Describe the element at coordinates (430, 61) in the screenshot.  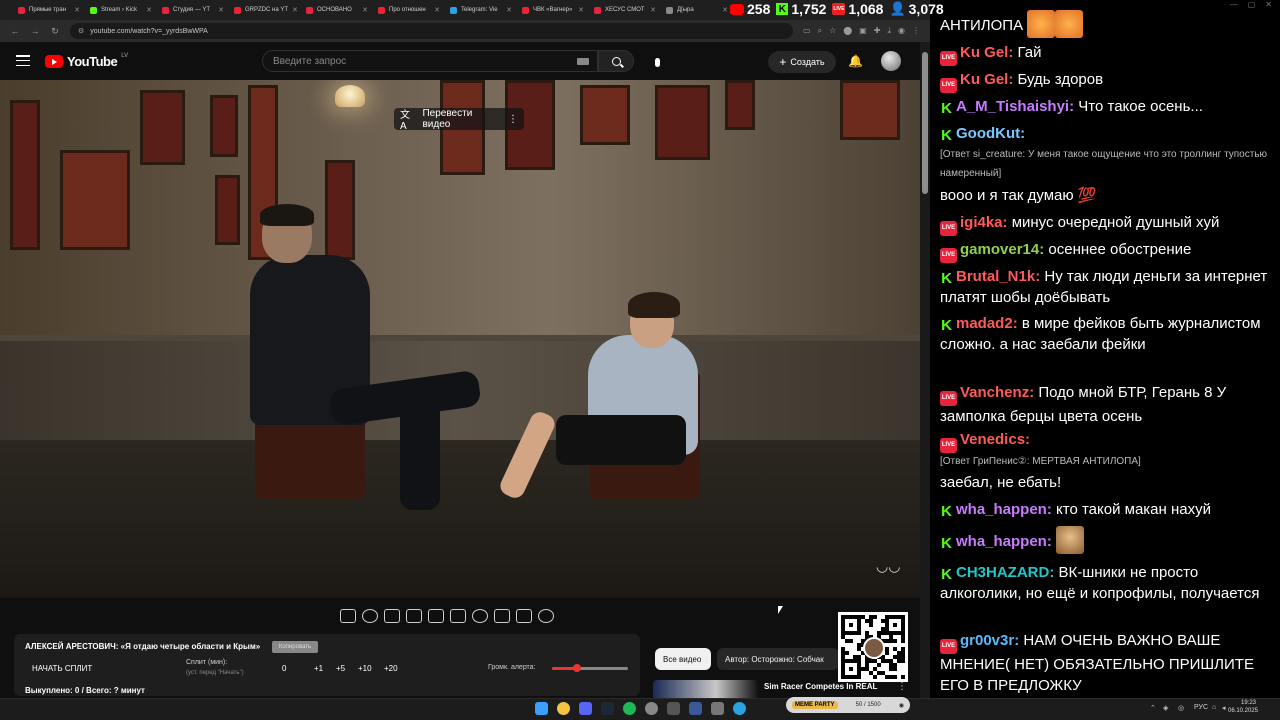
I see `search-input: Введите запрос` at that location.